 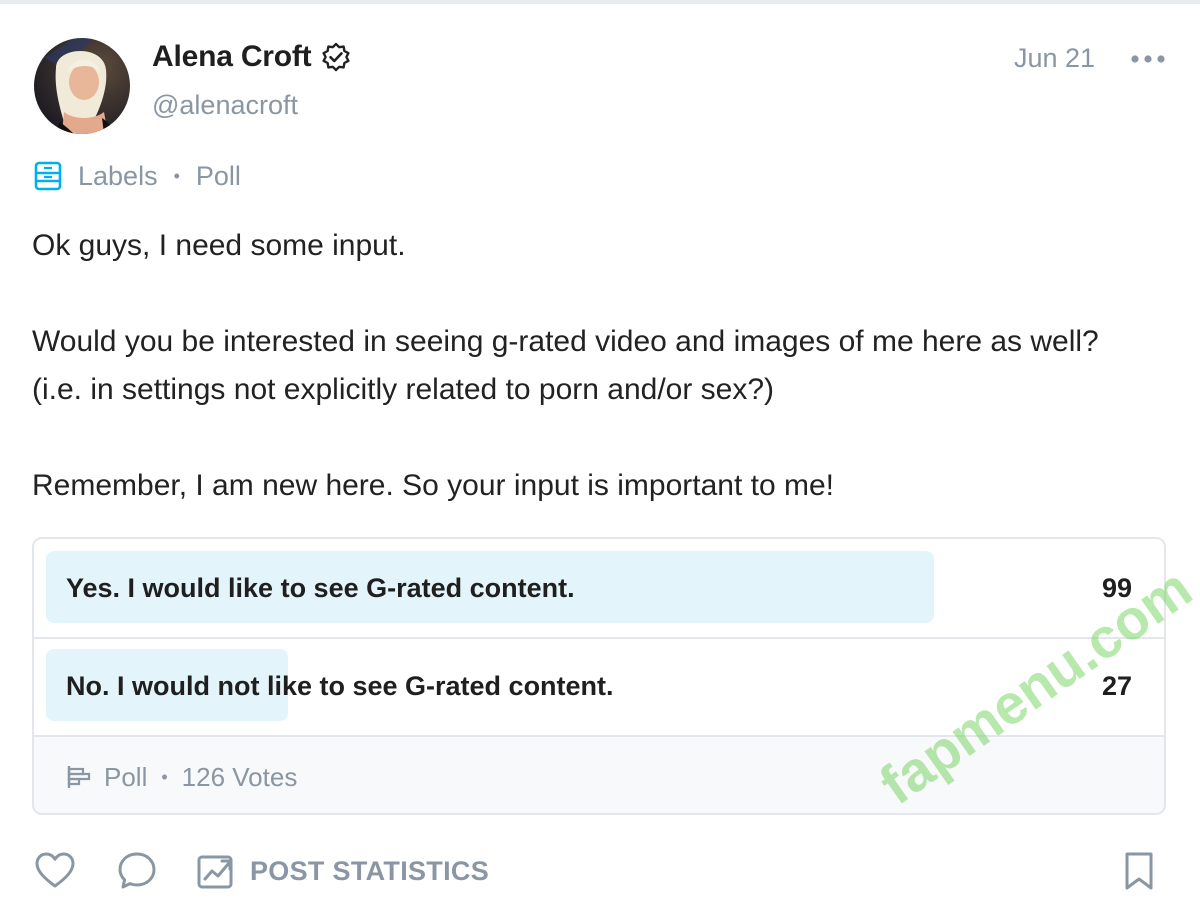 I want to click on poll-option-count: 27, so click(x=1116, y=686).